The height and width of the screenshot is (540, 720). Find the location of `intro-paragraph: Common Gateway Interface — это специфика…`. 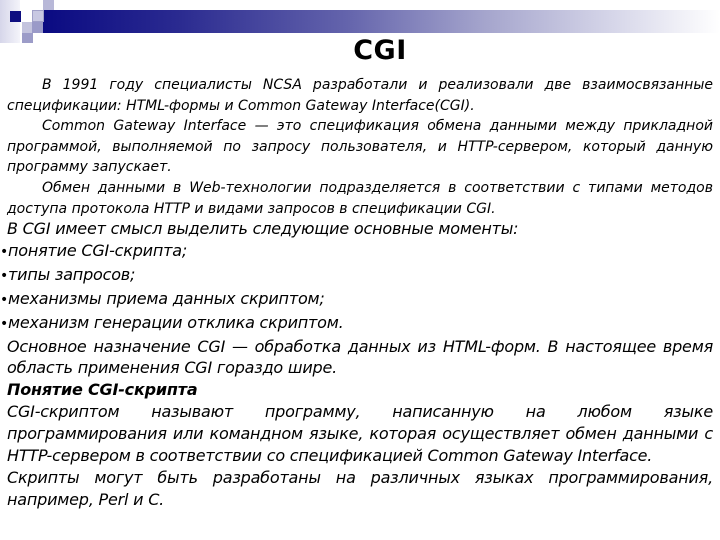

intro-paragraph: Common Gateway Interface — это специфика… is located at coordinates (360, 147).